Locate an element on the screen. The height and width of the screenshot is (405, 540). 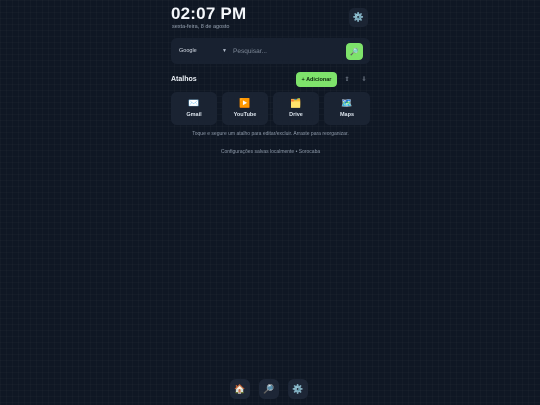
date-label: sexta-feira, 8 de agosto is located at coordinates (201, 27).